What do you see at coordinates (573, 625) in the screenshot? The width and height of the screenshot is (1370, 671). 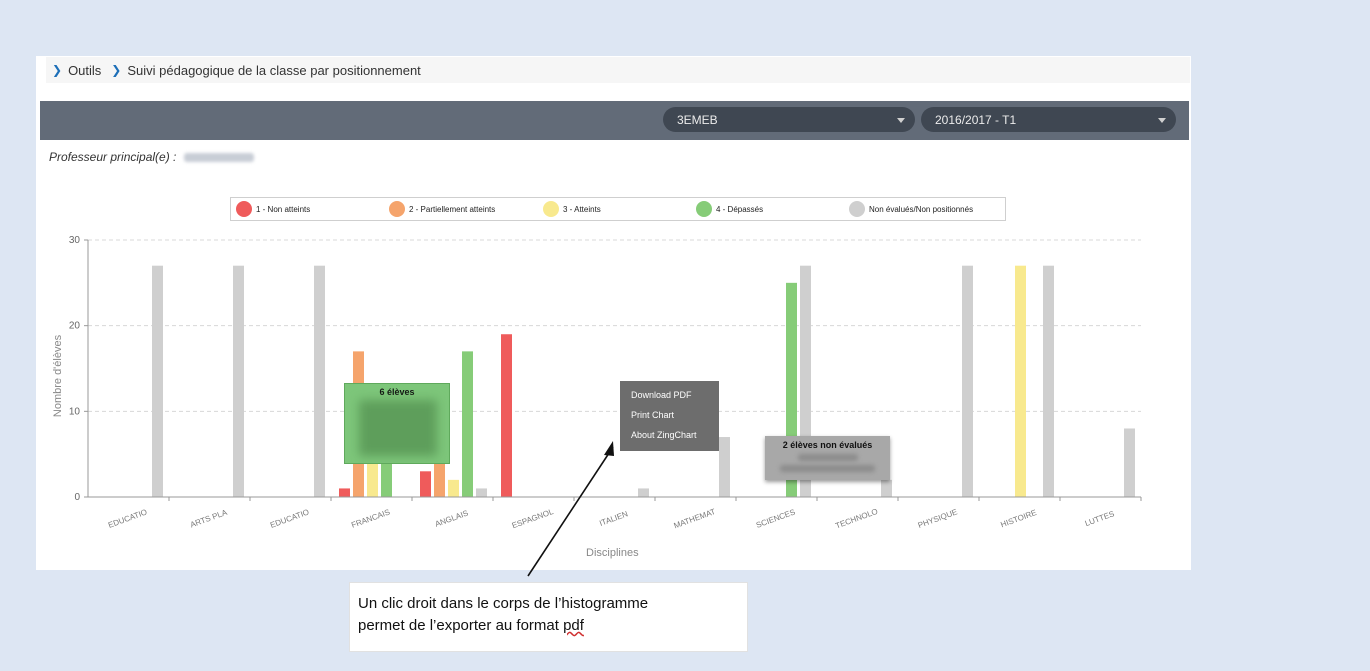 I see `callout-line-2-pdf: pdf` at bounding box center [573, 625].